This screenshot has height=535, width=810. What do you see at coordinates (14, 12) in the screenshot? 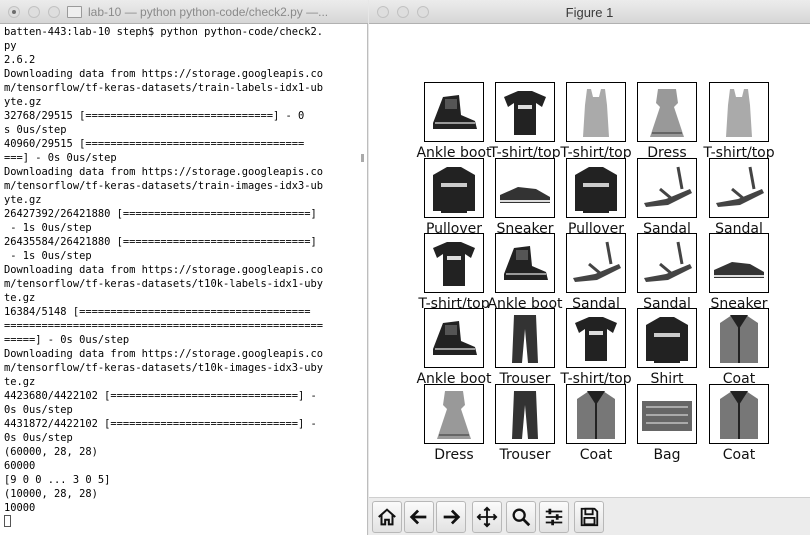
I see `close-window-button` at bounding box center [14, 12].